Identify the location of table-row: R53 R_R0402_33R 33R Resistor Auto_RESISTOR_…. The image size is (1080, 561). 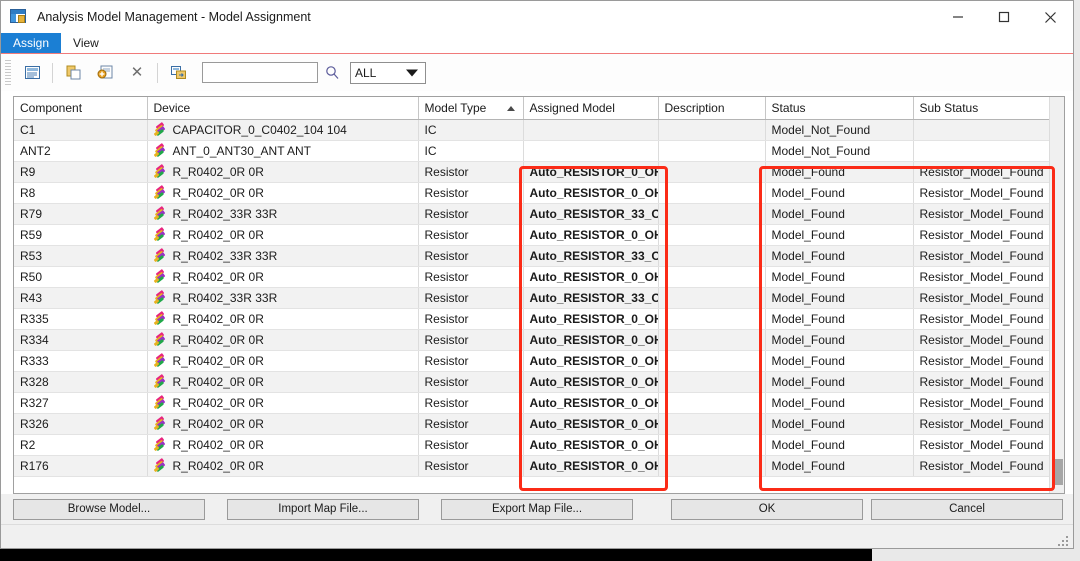
(531, 256).